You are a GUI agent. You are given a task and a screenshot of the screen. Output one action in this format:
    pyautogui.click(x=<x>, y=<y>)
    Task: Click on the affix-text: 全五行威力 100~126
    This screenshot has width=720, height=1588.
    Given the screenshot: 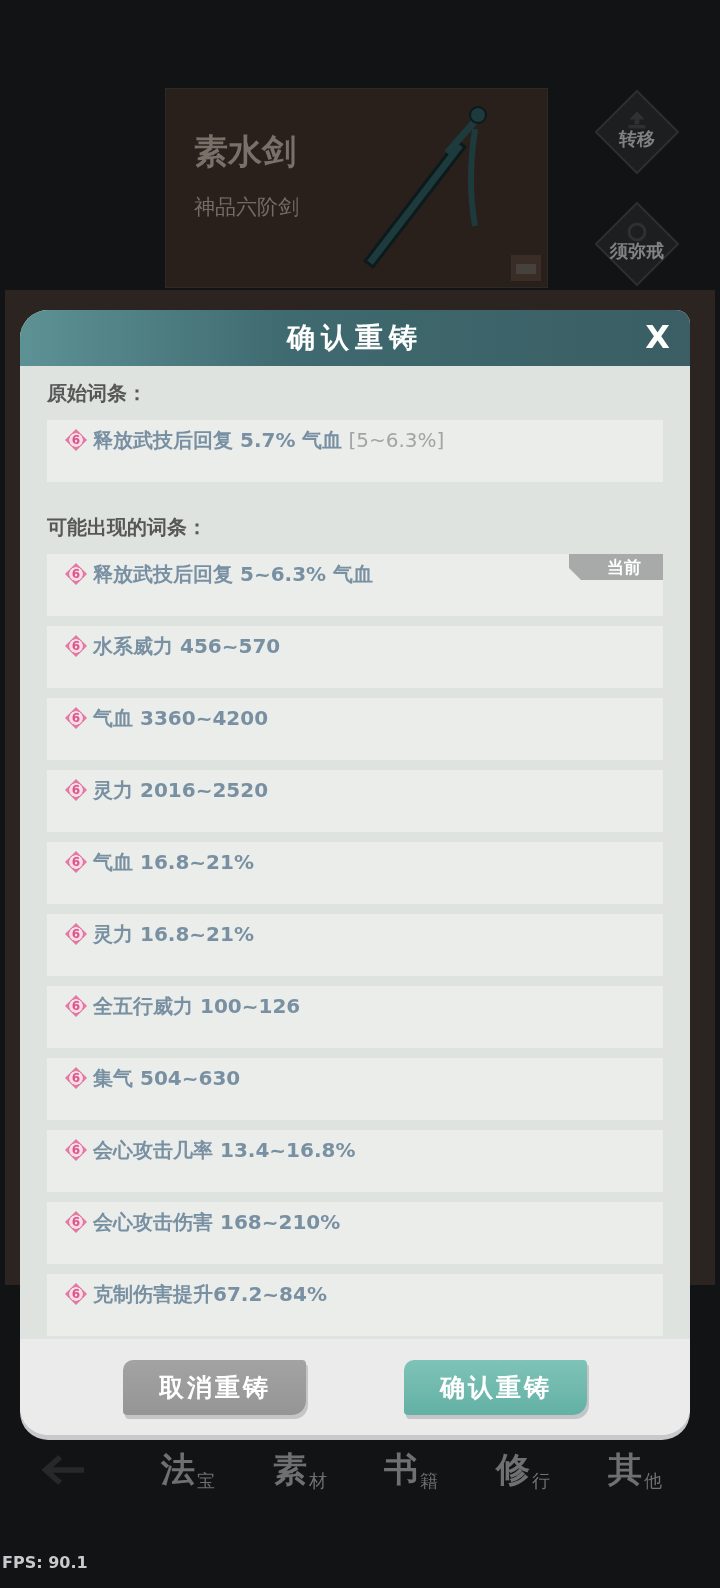 What is the action you would take?
    pyautogui.click(x=197, y=1006)
    